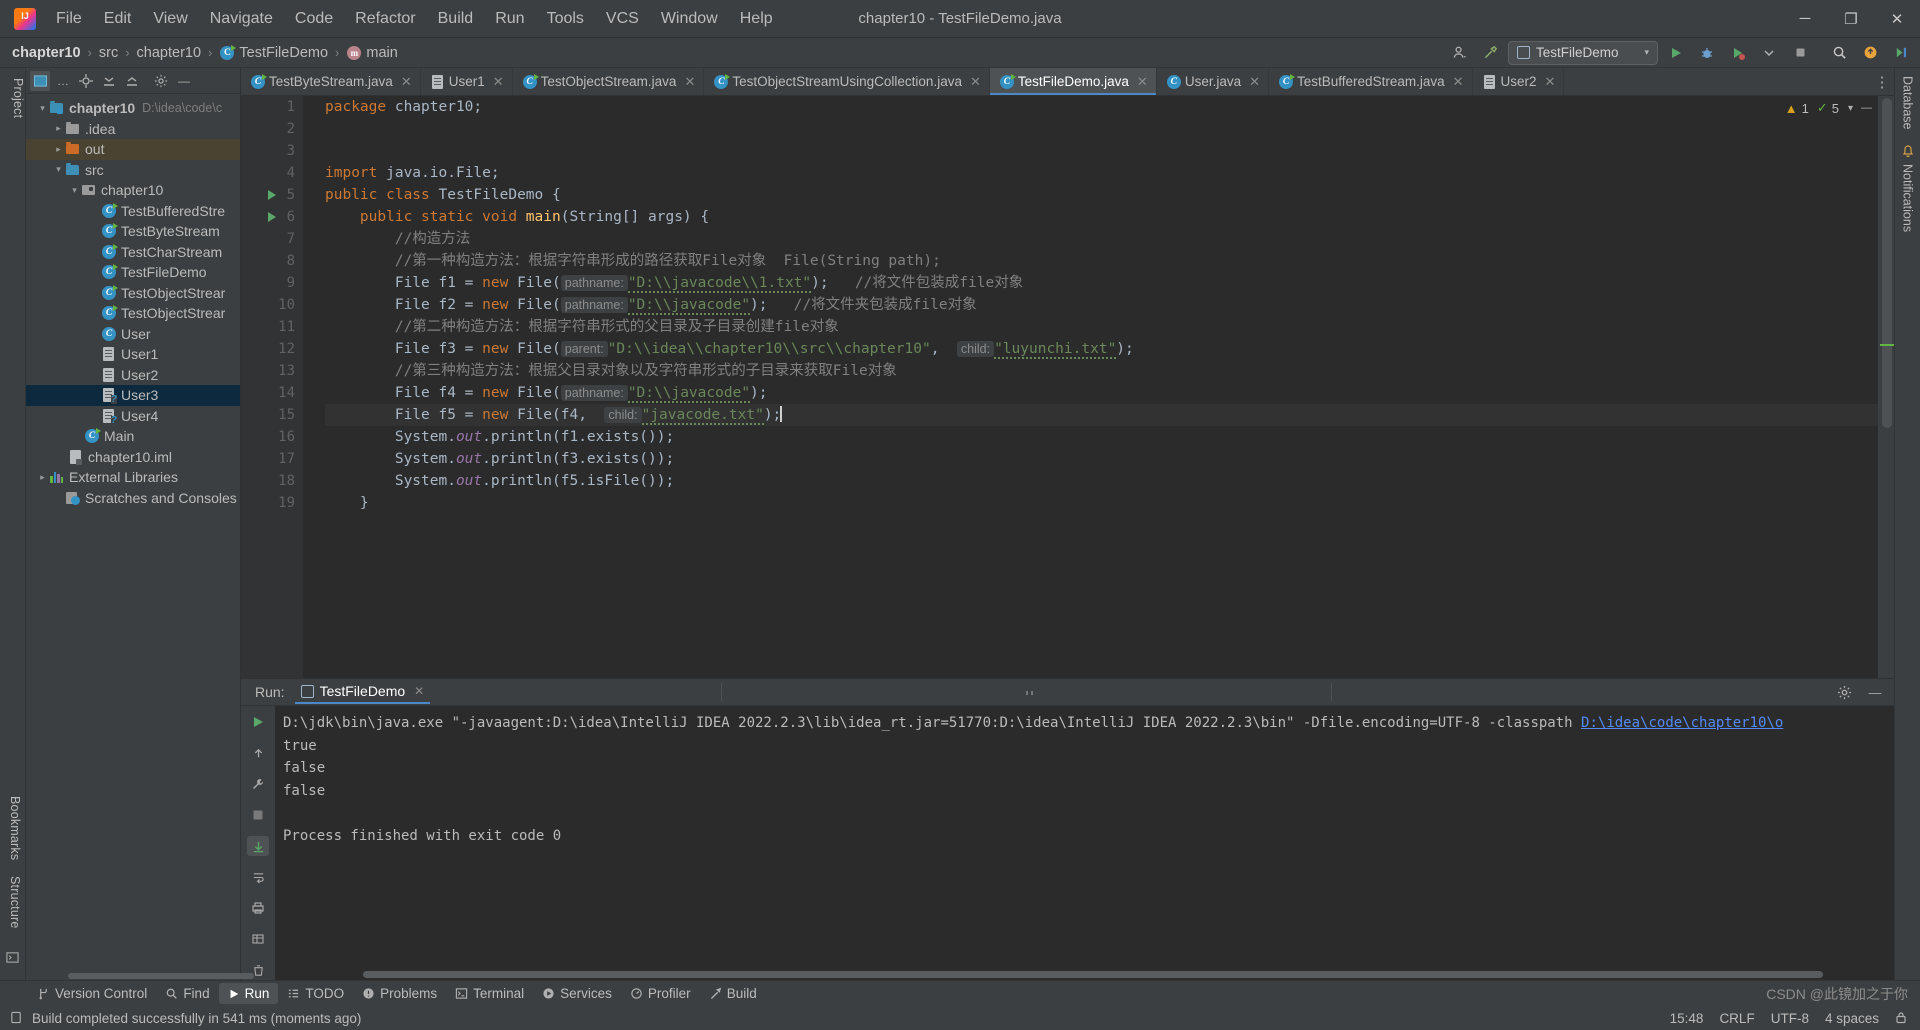 The image size is (1920, 1030). What do you see at coordinates (1866, 108) in the screenshot?
I see `hide-icon: —` at bounding box center [1866, 108].